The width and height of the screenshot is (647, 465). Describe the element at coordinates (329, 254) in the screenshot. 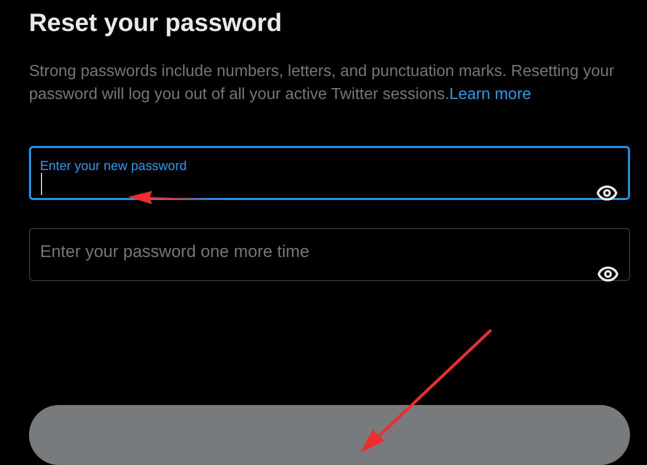

I see `password-field: Enter your password one more time` at that location.